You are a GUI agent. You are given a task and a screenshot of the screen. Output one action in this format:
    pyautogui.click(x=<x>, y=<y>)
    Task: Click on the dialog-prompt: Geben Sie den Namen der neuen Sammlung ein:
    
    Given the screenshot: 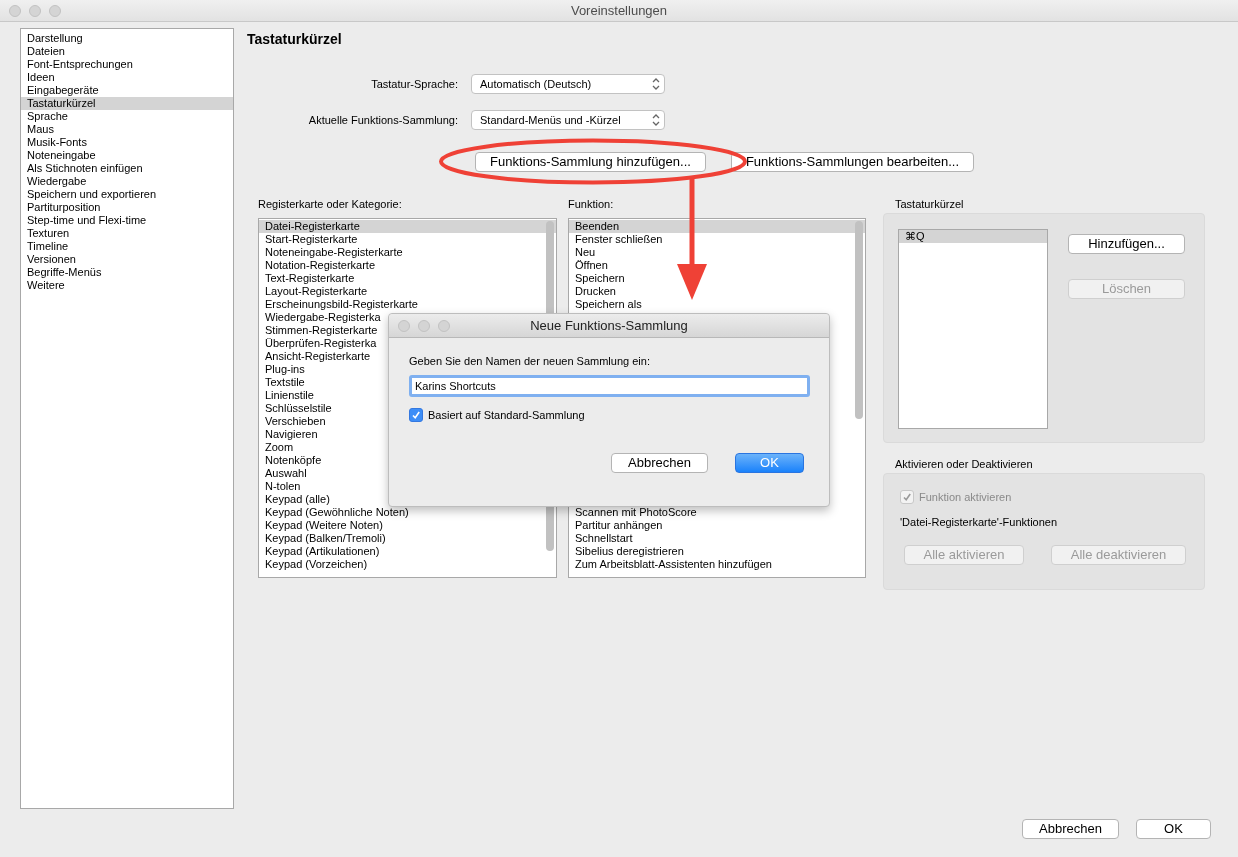 What is the action you would take?
    pyautogui.click(x=530, y=361)
    